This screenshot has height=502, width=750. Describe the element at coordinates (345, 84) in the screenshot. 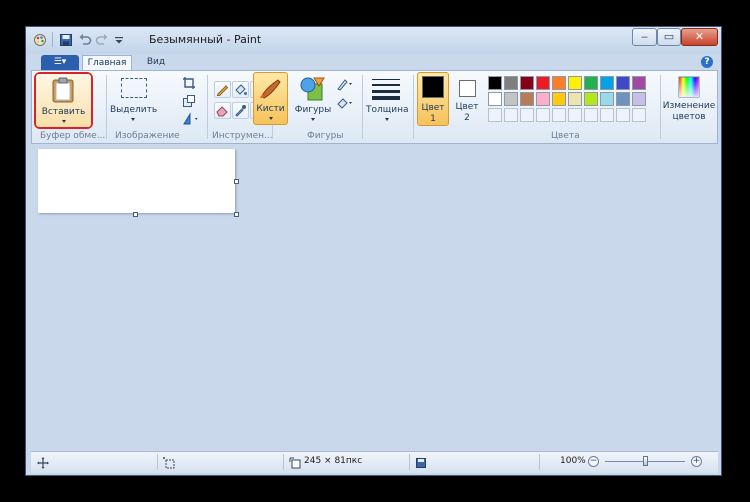

I see `outline-icon` at that location.